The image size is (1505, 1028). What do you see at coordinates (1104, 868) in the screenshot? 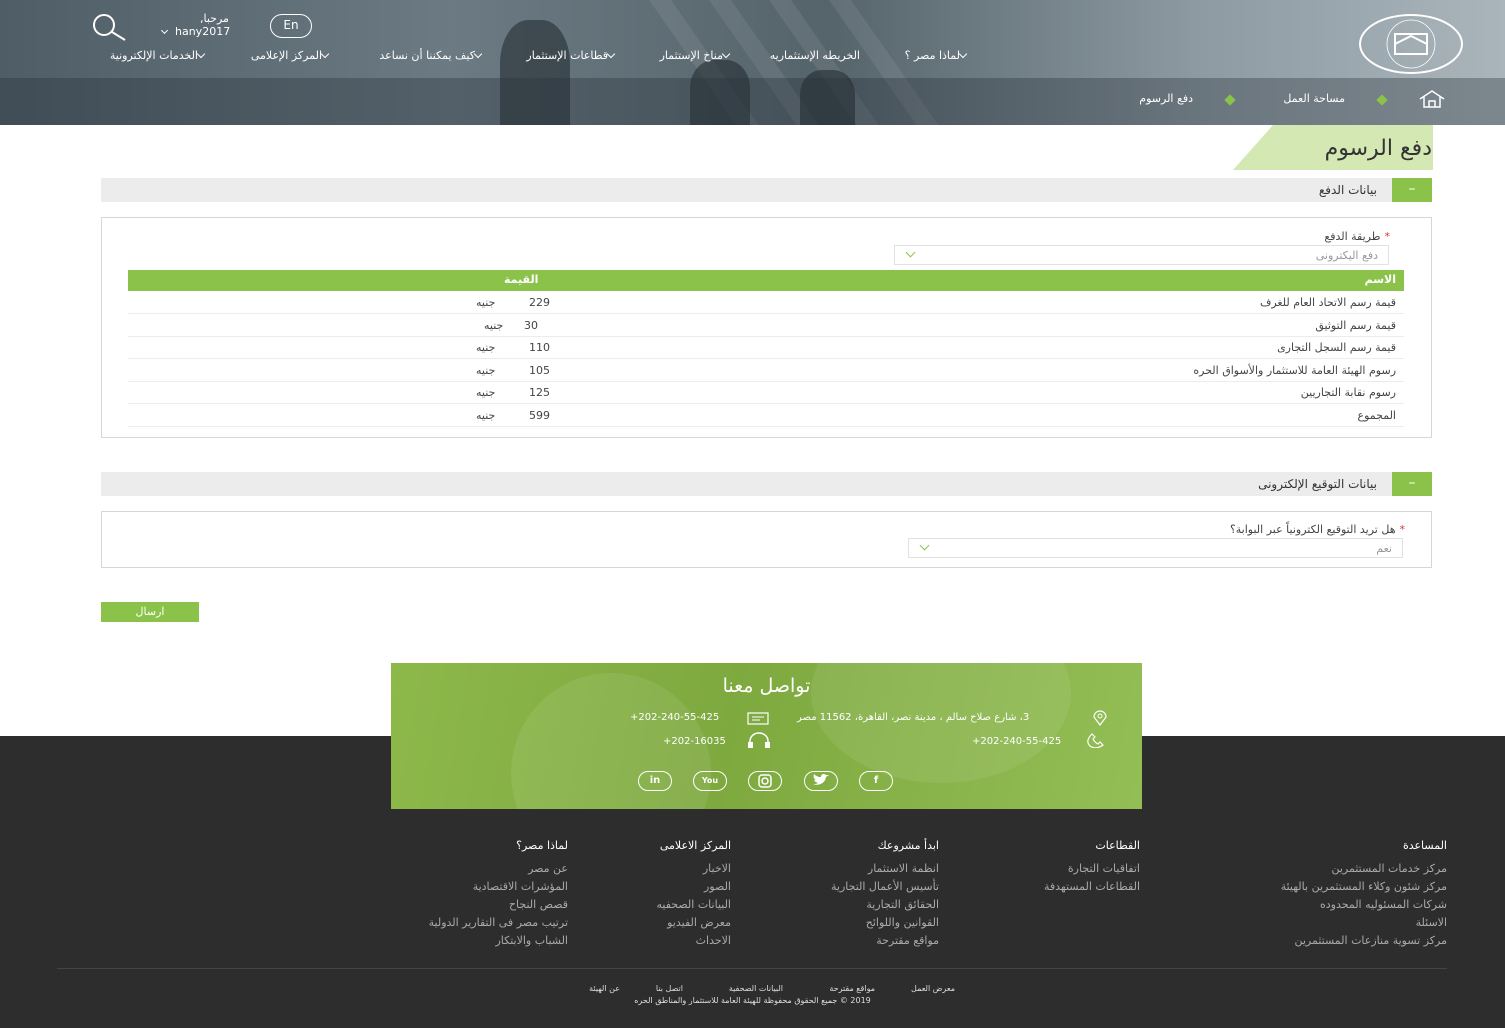
I see `footer-link: اتفاقيات التجارة` at bounding box center [1104, 868].